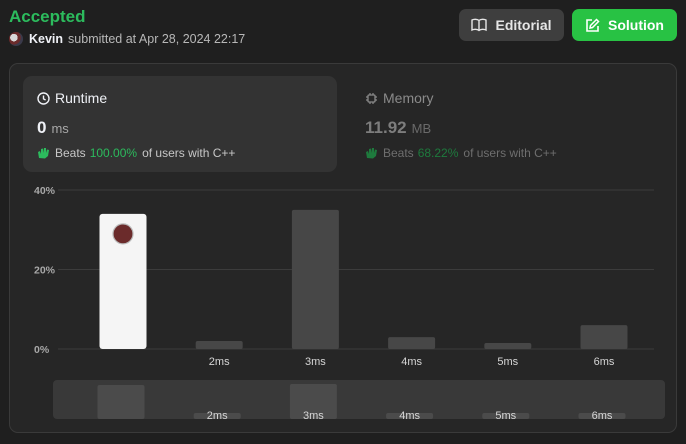 This screenshot has height=444, width=686. Describe the element at coordinates (593, 24) in the screenshot. I see `edit-icon` at that location.